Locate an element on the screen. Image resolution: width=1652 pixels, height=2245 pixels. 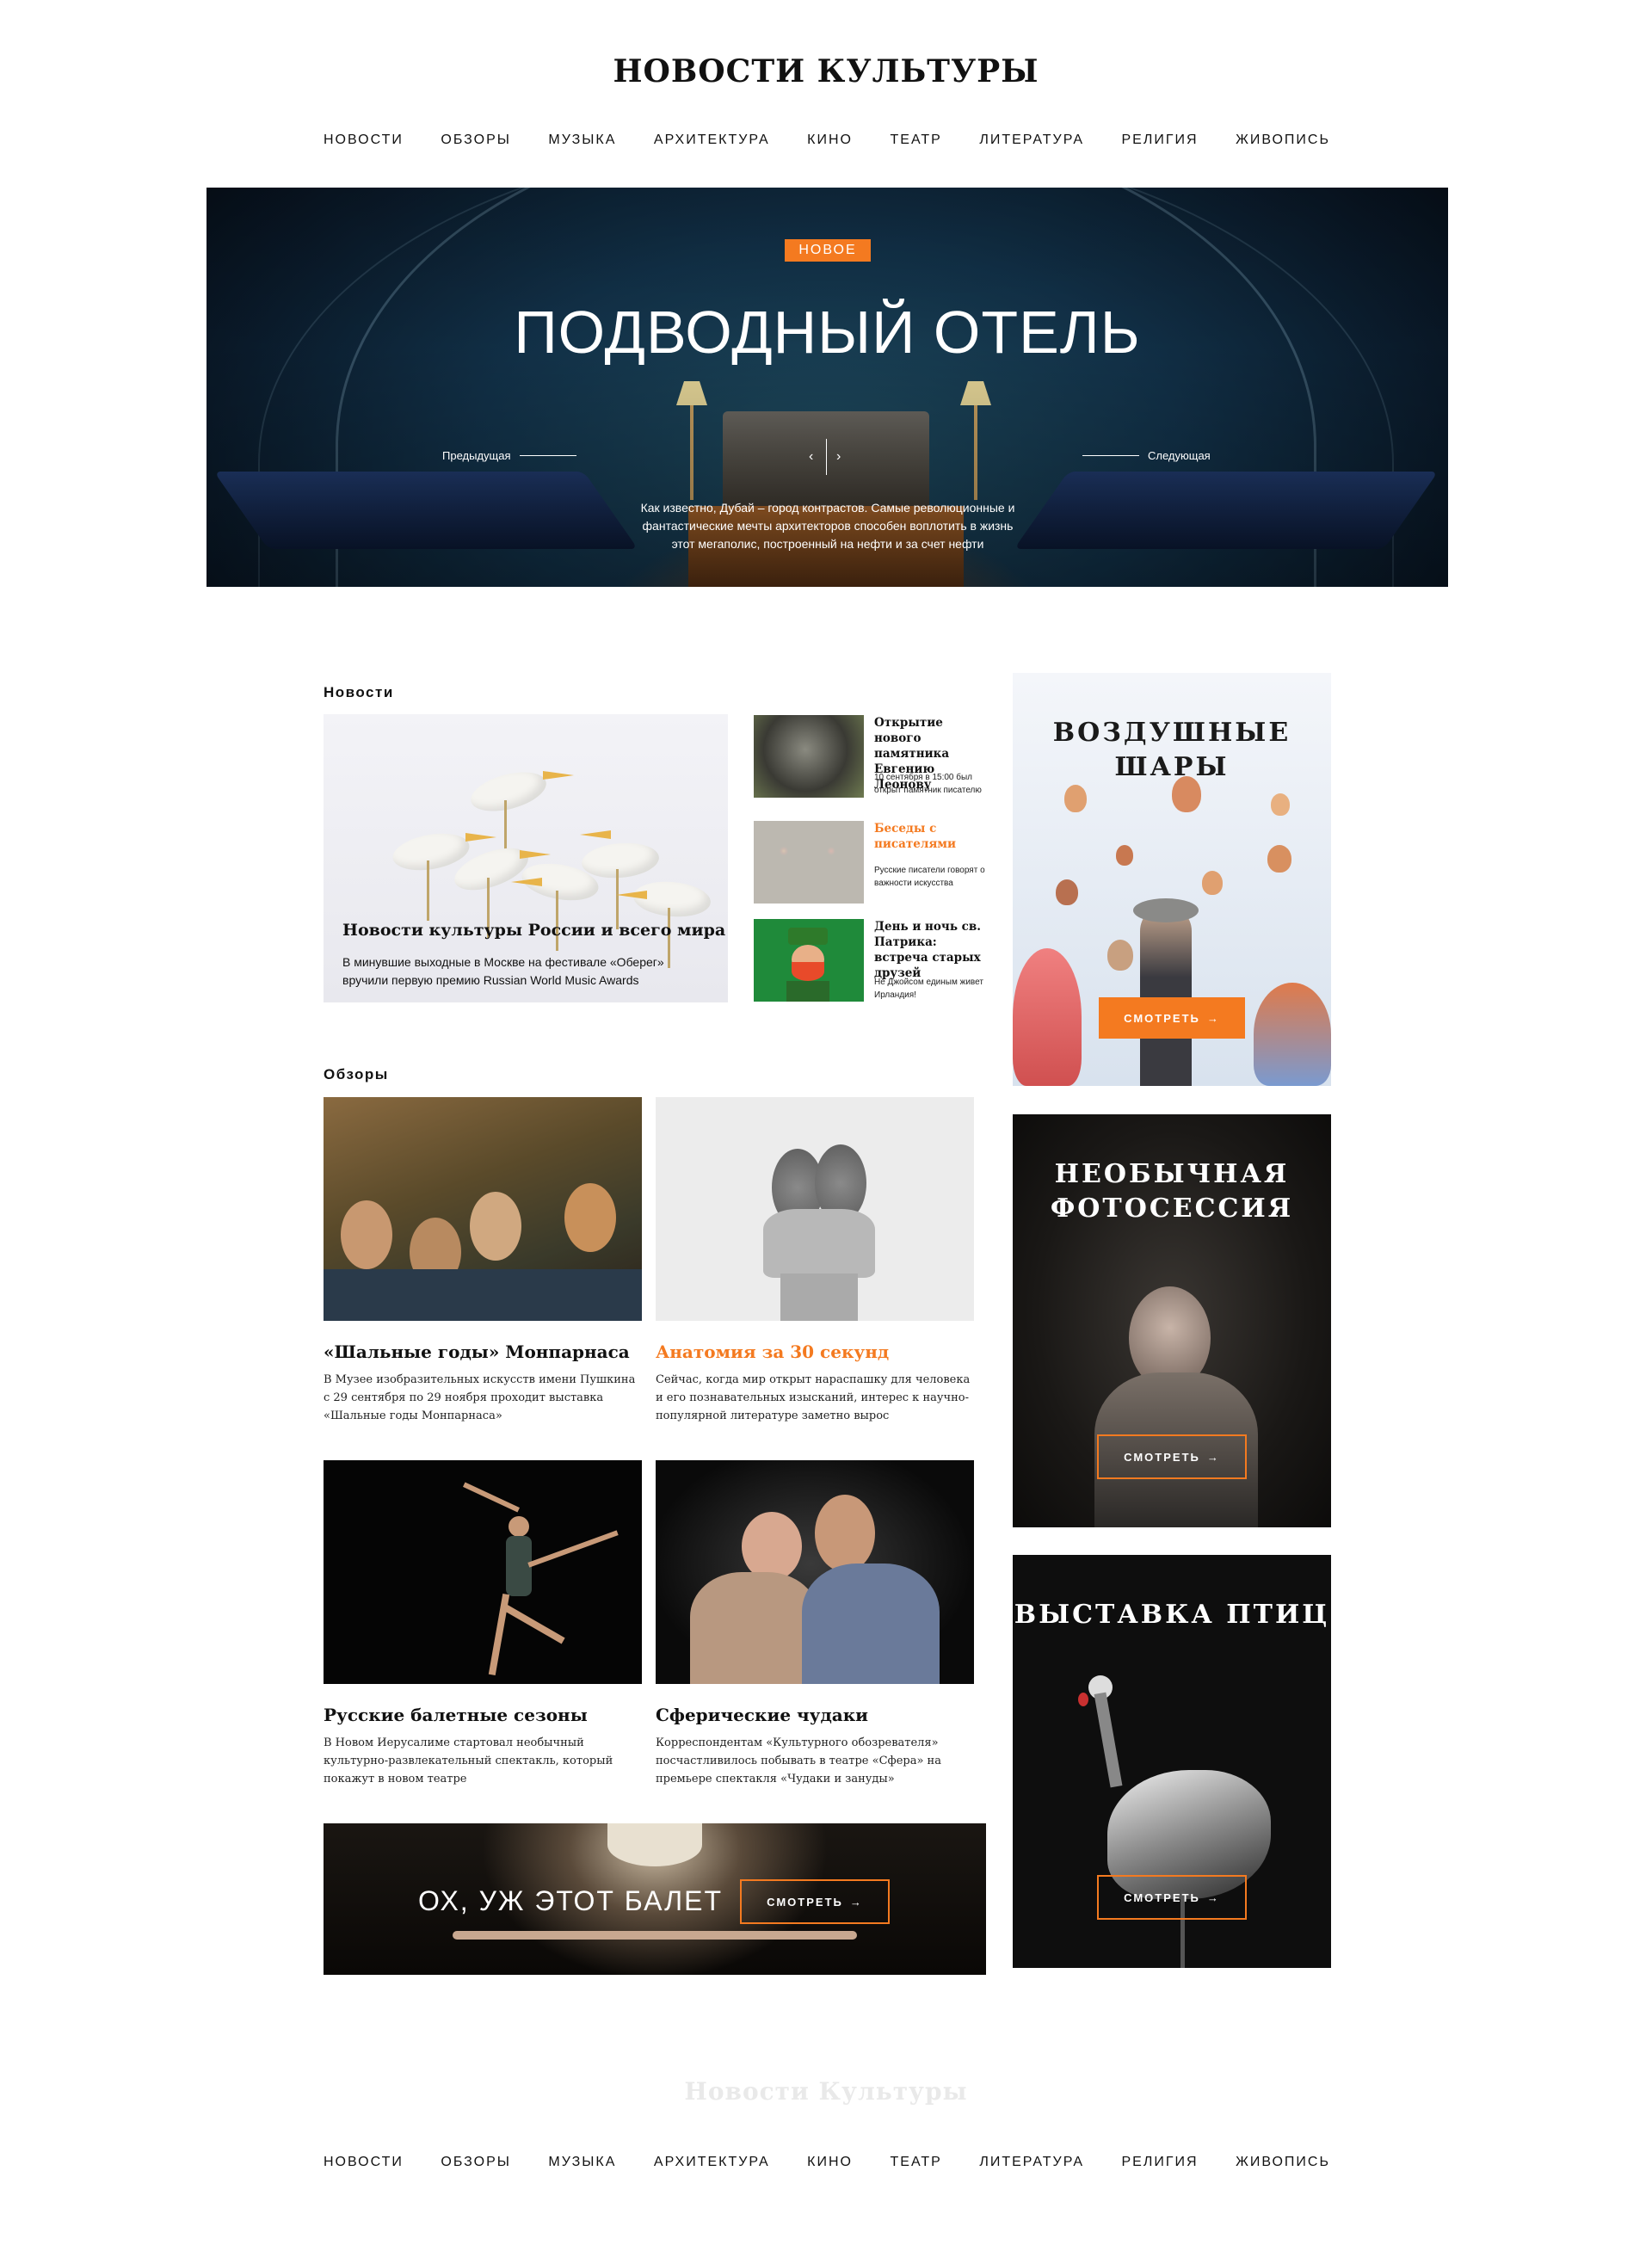
review-title: Сферические чудаки is located at coordinates (762, 1715).